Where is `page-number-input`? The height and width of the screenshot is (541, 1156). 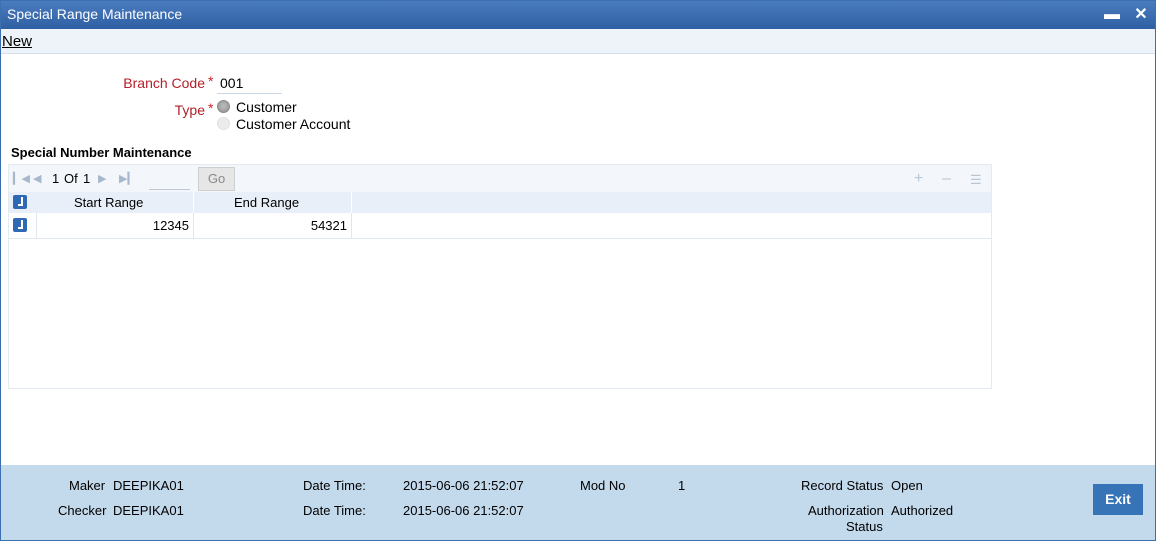
page-number-input is located at coordinates (169, 180).